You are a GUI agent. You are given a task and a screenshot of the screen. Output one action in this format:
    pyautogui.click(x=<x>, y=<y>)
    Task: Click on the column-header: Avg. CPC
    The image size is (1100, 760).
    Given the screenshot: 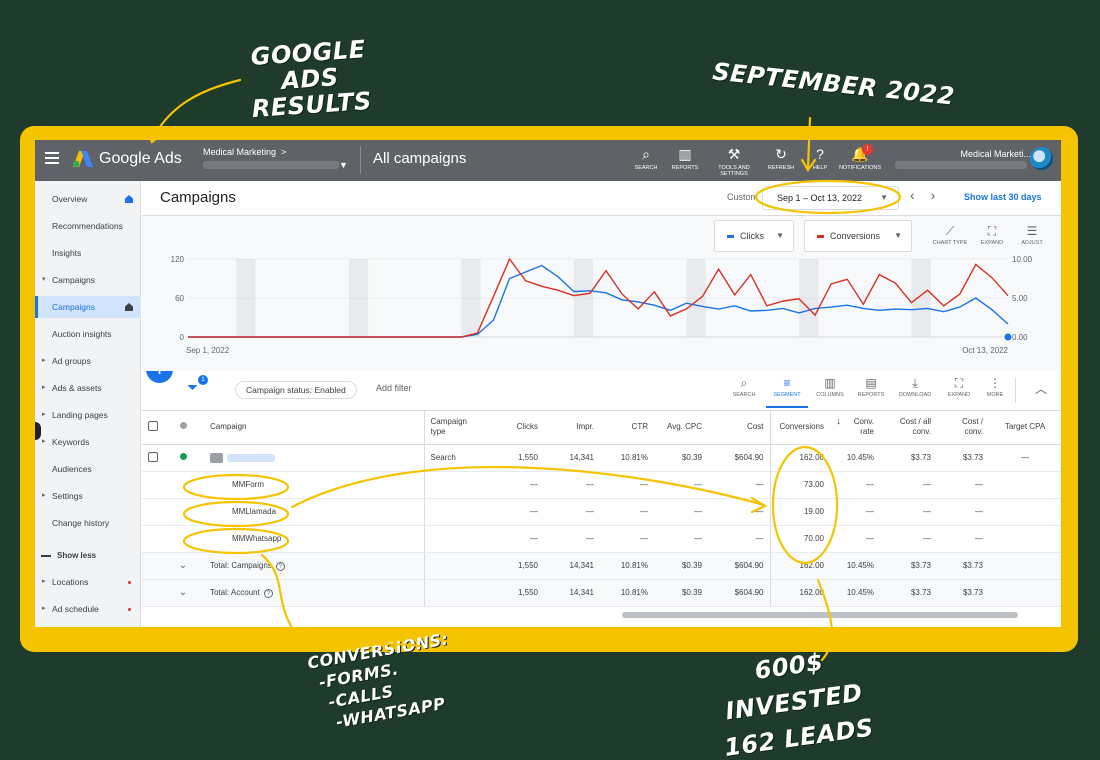 What is the action you would take?
    pyautogui.click(x=681, y=428)
    